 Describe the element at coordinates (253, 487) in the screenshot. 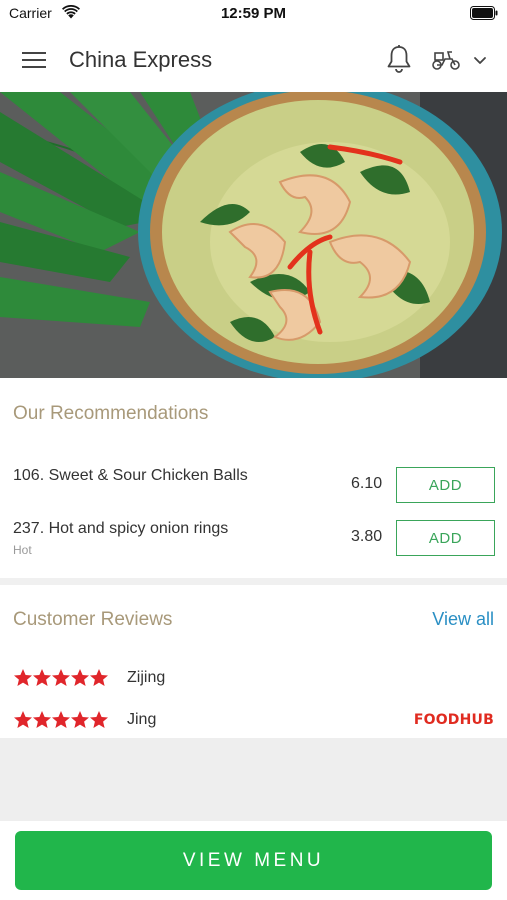

I see `list-item: 106. Sweet & Sour Chicken Balls 6.10 ADD` at that location.